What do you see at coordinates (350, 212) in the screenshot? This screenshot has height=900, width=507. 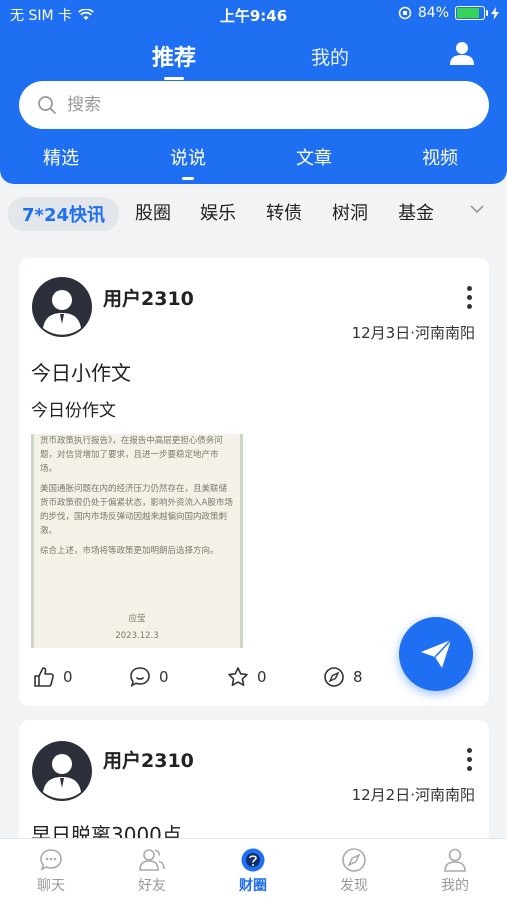 I see `category-tree-hole: 树洞` at bounding box center [350, 212].